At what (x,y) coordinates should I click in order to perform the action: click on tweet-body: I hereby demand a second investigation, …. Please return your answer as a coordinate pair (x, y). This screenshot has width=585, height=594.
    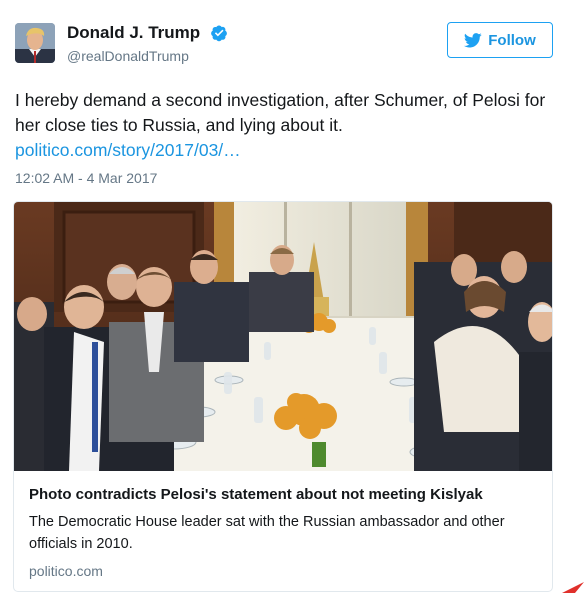
    Looking at the image, I should click on (280, 112).